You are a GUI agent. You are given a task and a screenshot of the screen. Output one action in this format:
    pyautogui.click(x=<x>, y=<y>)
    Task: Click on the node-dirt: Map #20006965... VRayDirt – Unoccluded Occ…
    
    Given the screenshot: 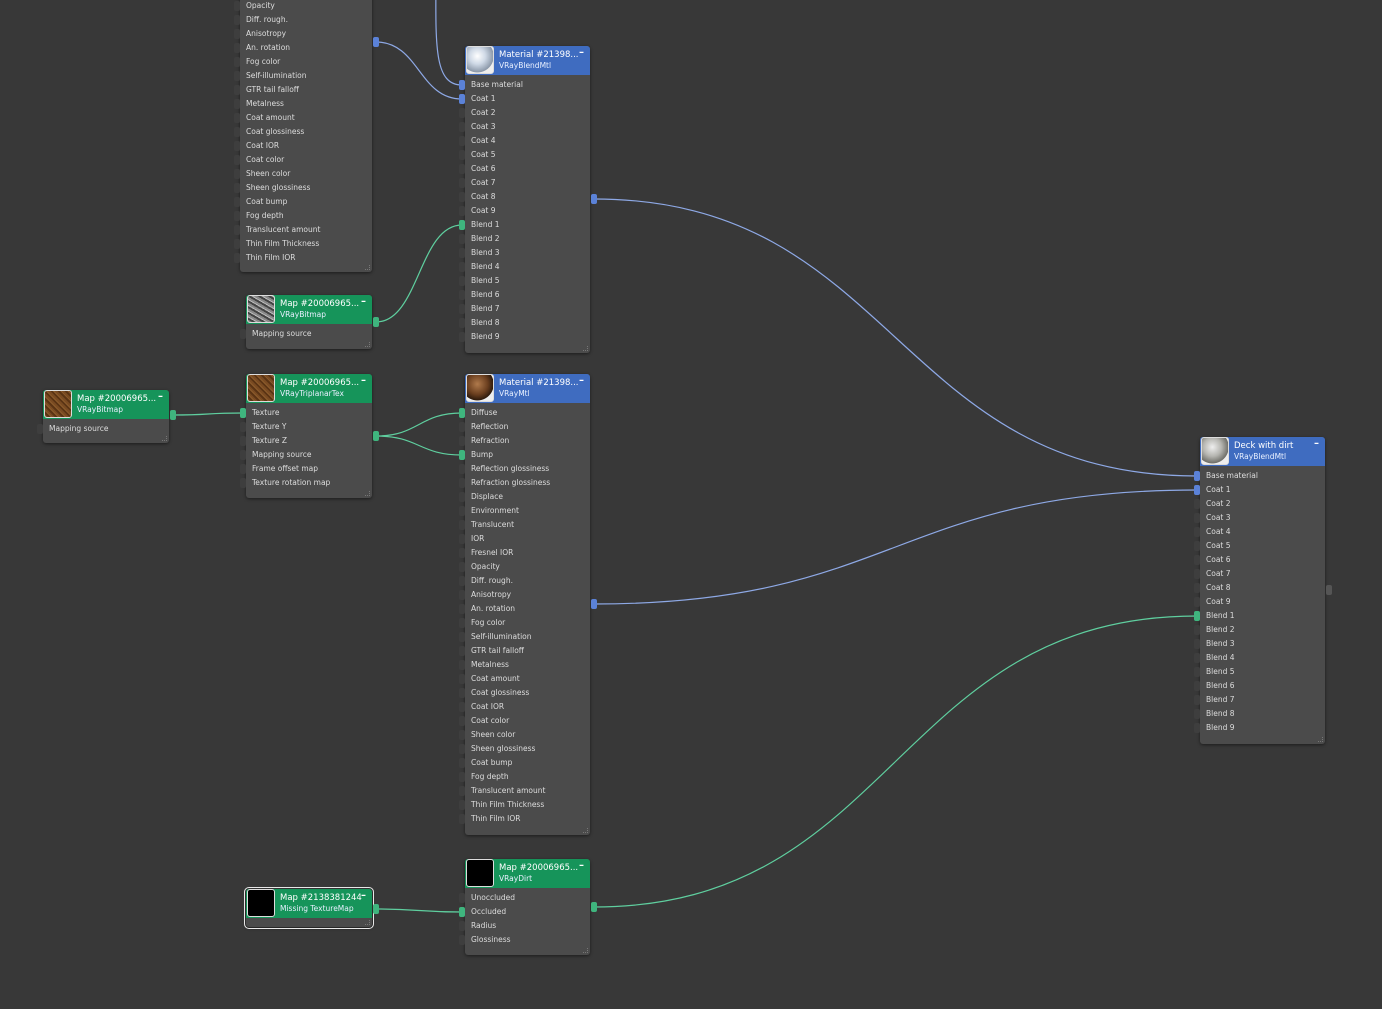 What is the action you would take?
    pyautogui.click(x=528, y=907)
    